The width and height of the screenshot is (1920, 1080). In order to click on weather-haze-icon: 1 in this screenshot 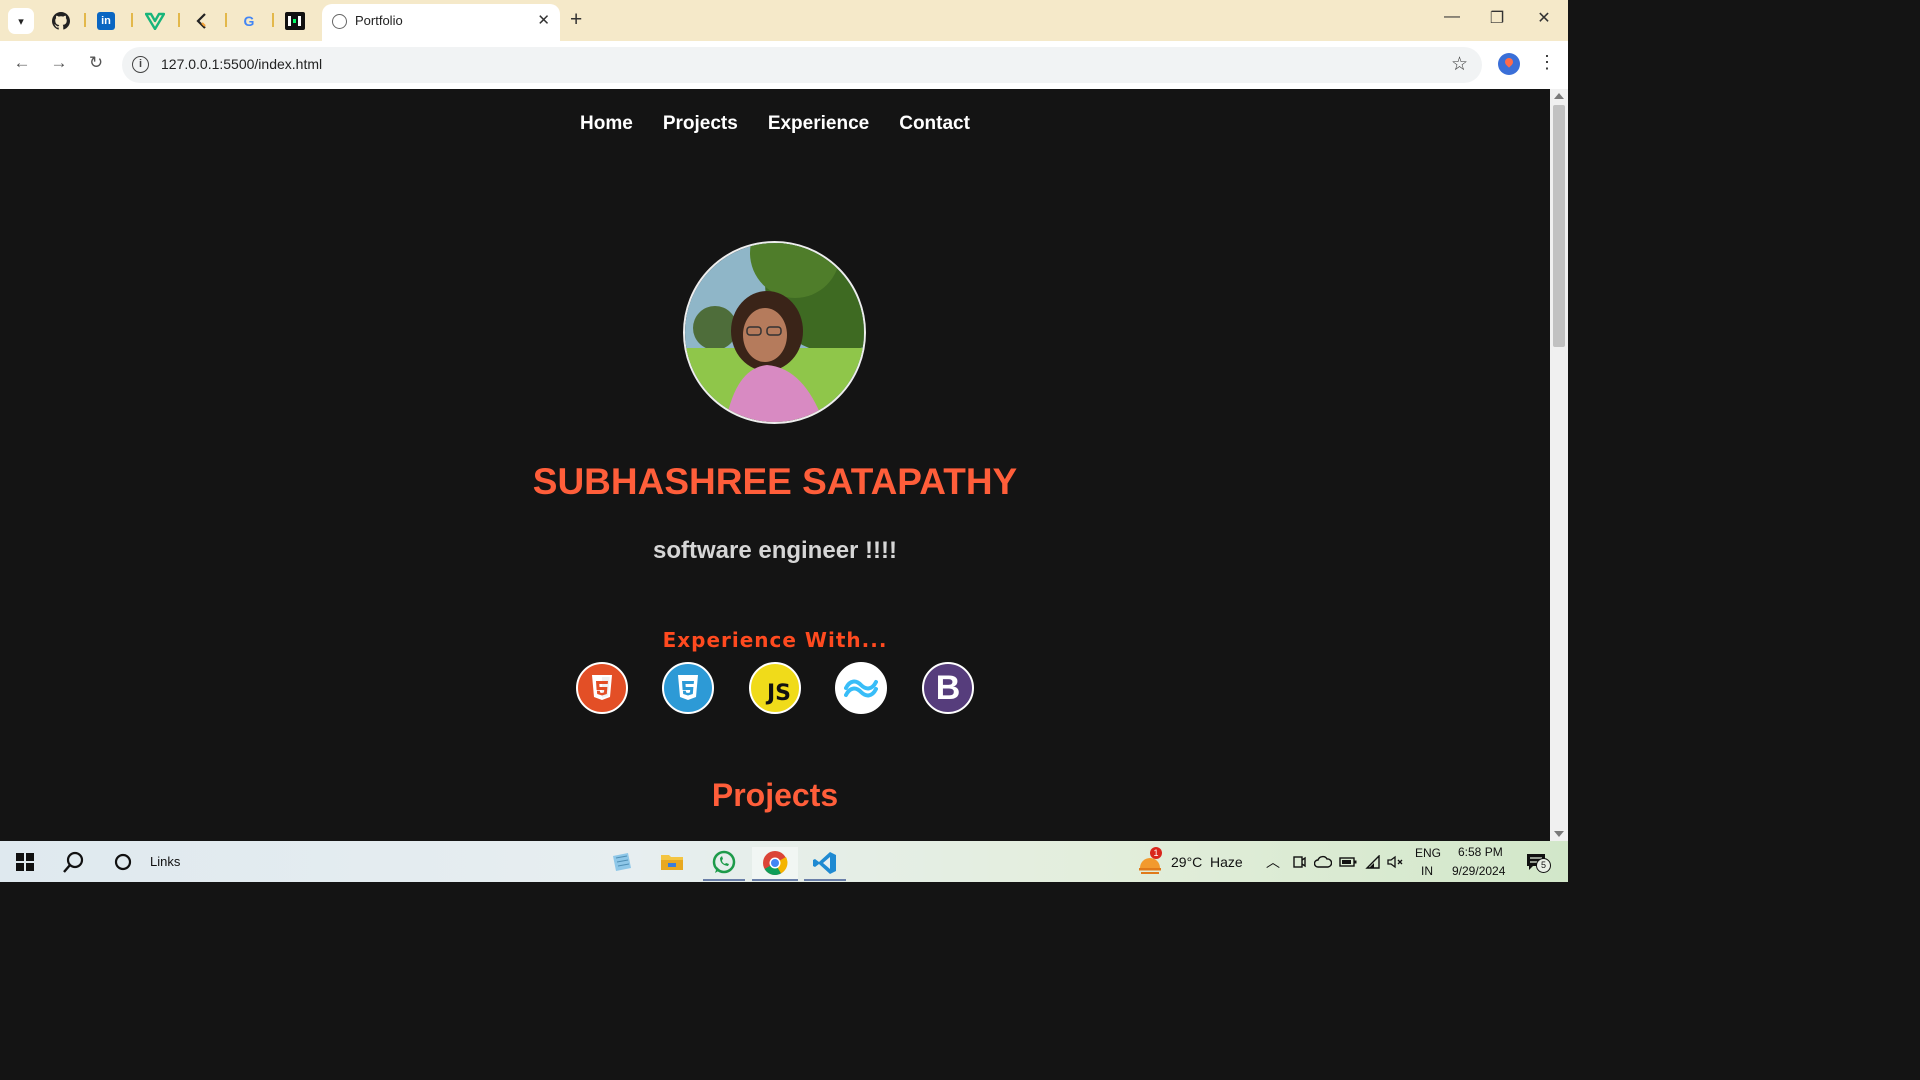, I will do `click(1150, 861)`.